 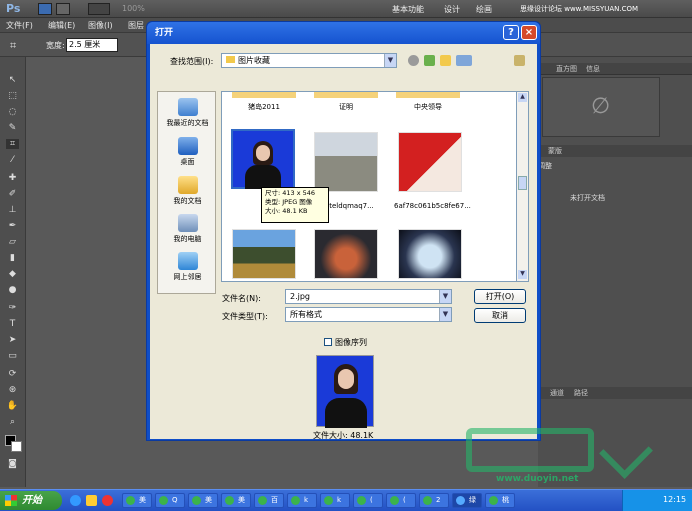 What do you see at coordinates (445, 60) in the screenshot?
I see `new-folder-icon` at bounding box center [445, 60].